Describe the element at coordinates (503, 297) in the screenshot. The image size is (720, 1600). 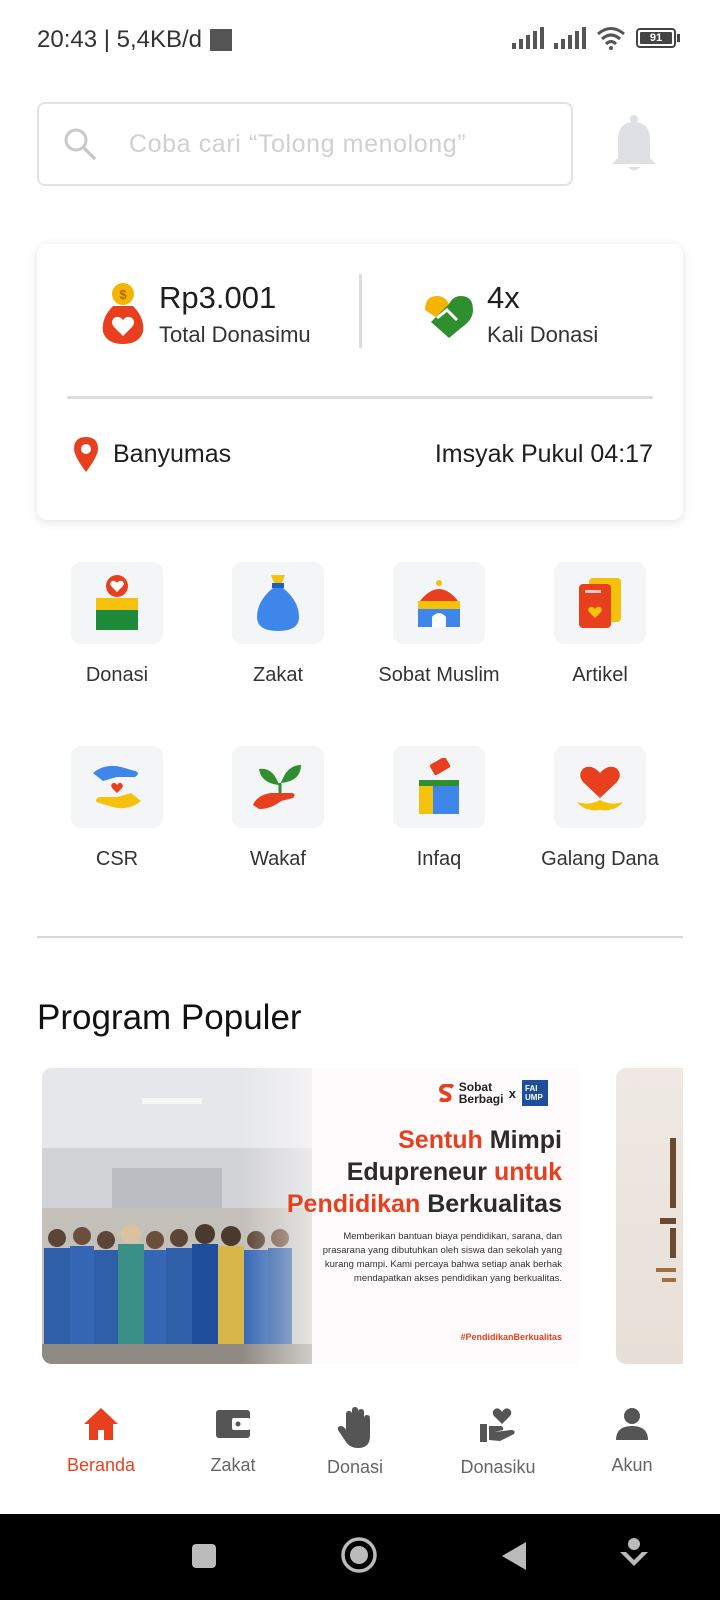
I see `donation-count-value: 4x` at that location.